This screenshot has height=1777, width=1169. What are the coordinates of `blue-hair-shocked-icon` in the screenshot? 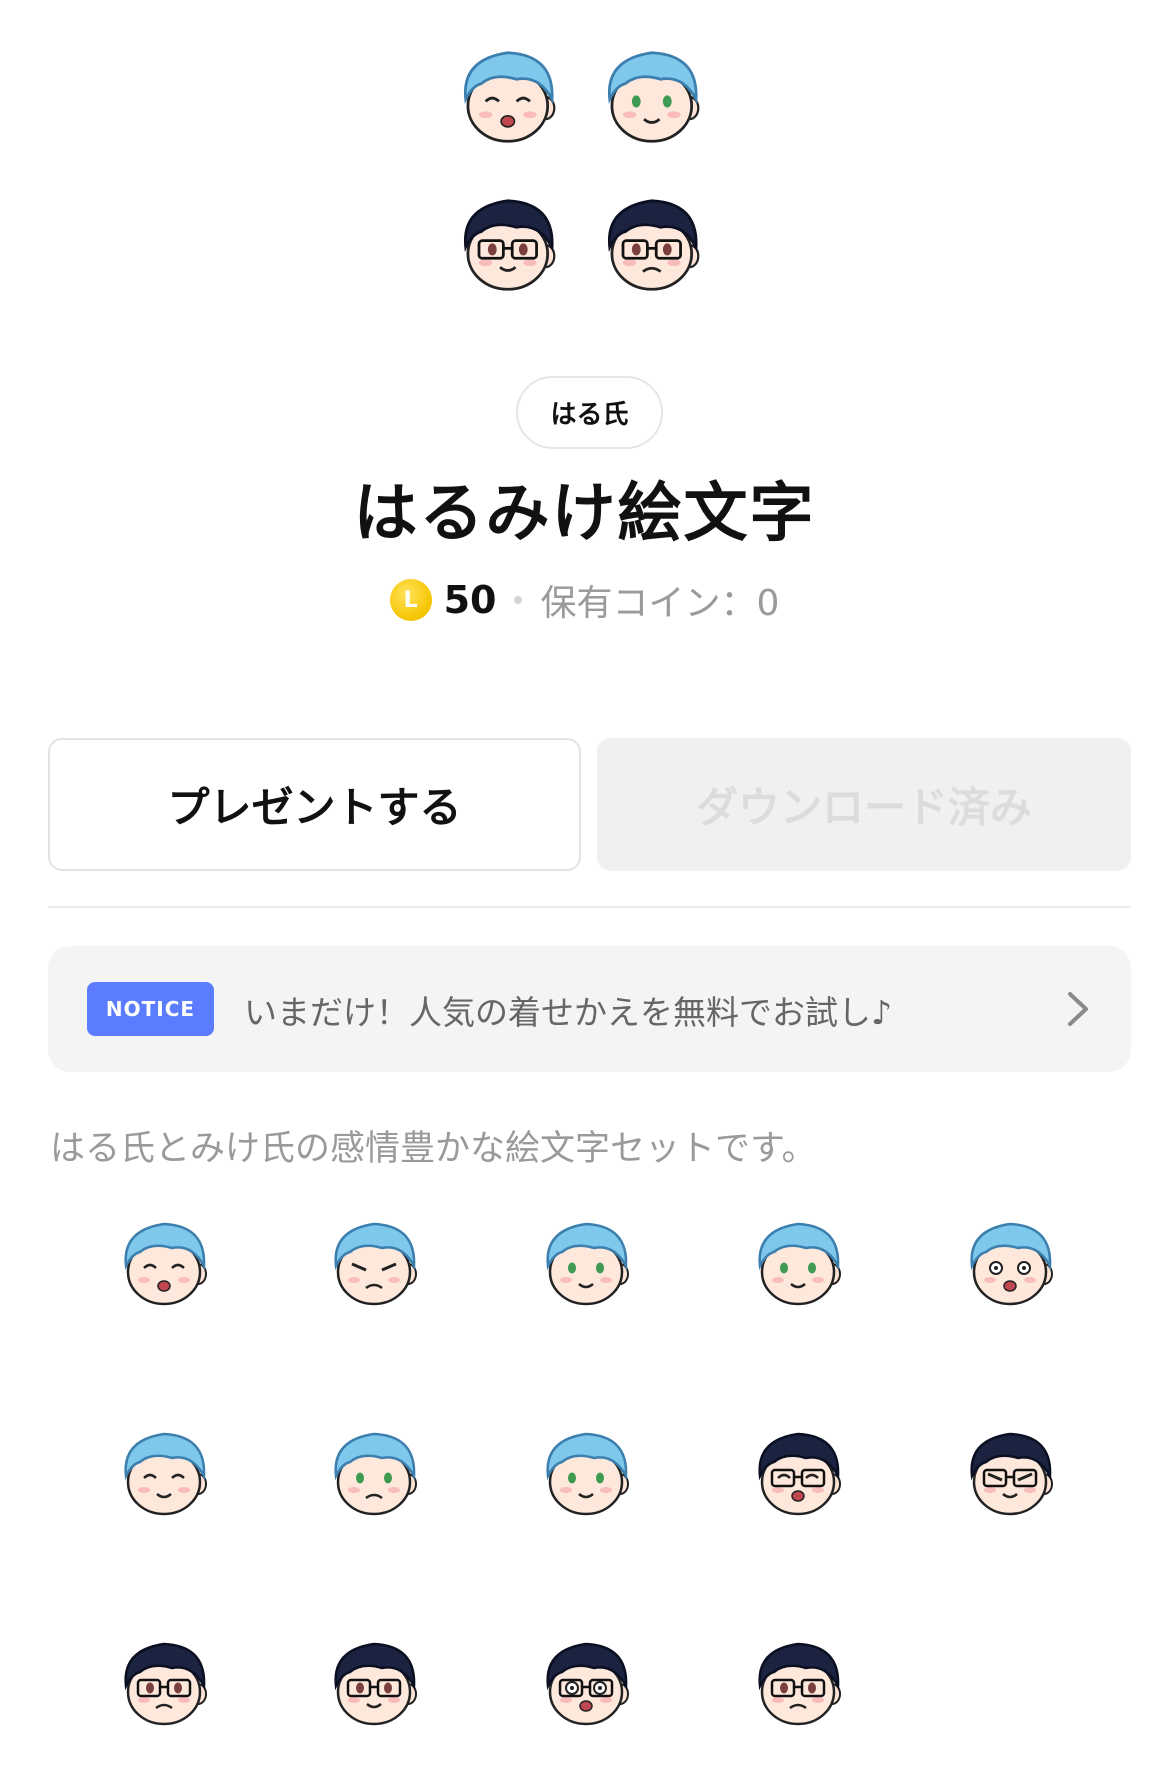 It's located at (1012, 1264).